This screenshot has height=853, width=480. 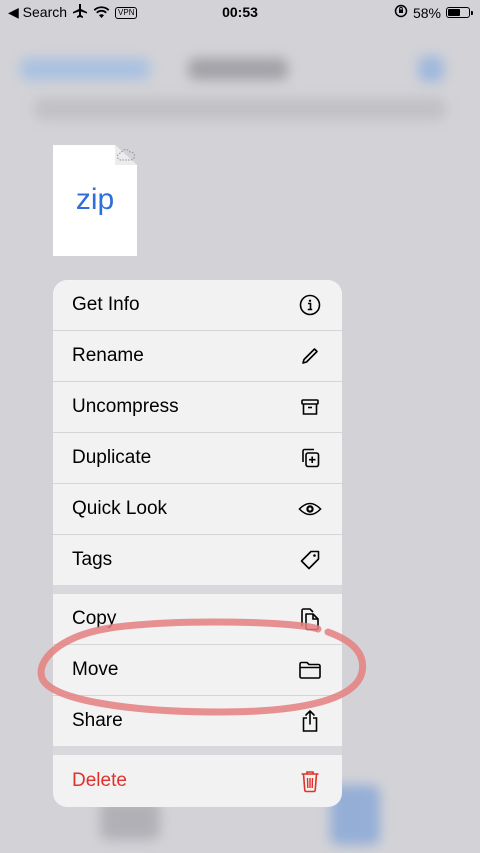 I want to click on blurred-search-bar, so click(x=240, y=109).